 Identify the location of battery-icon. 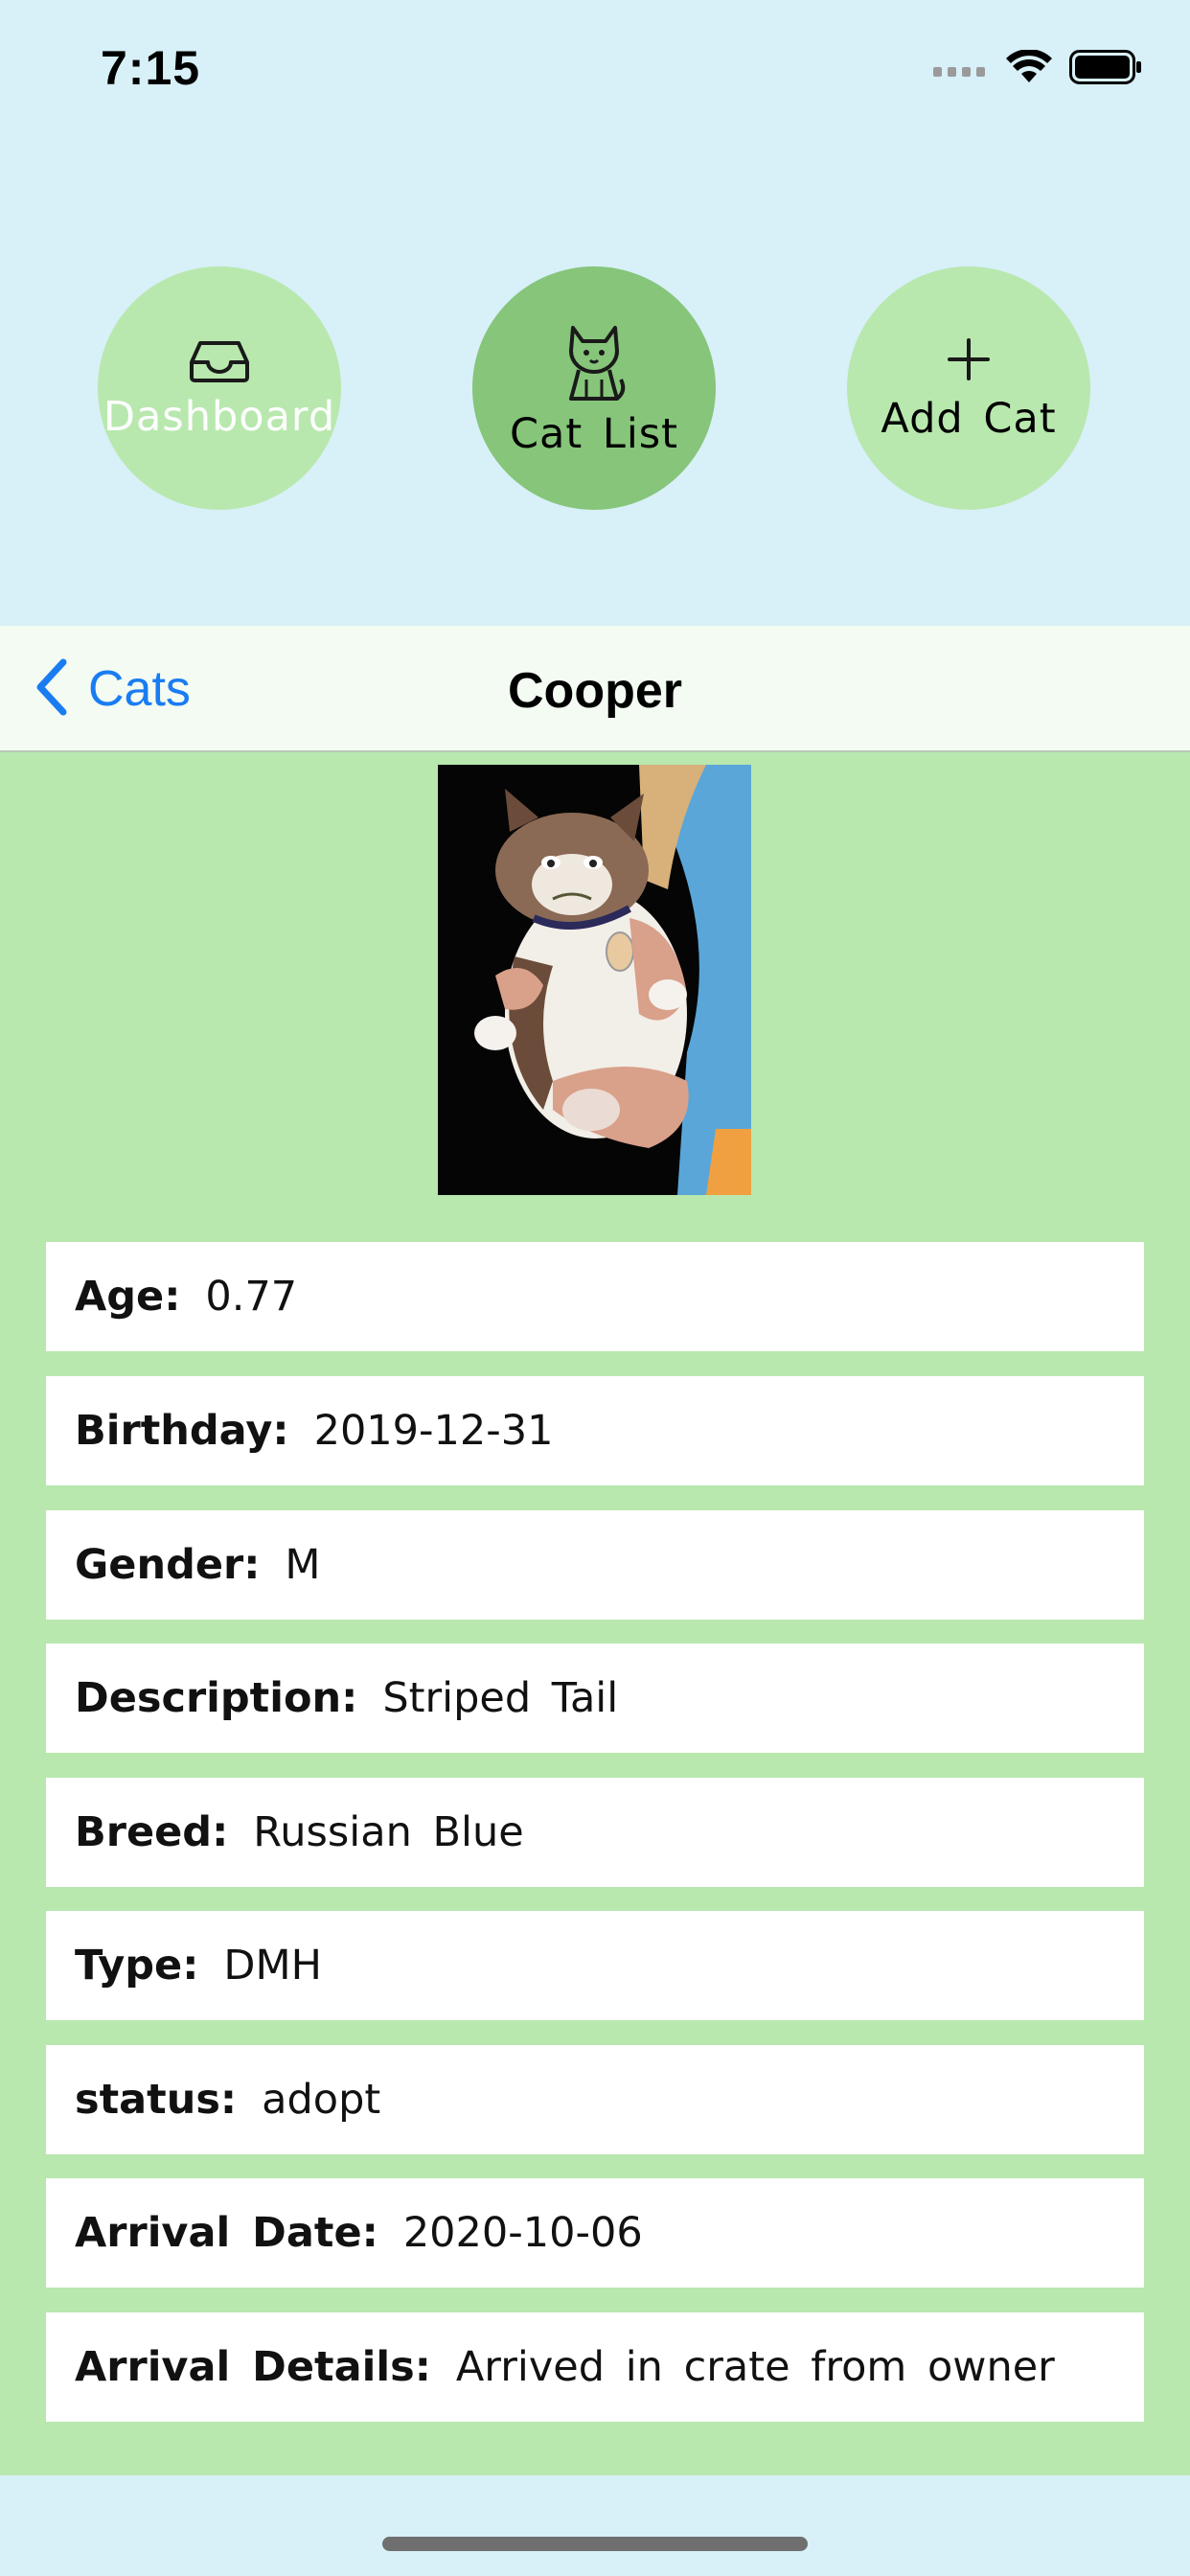
(1105, 69).